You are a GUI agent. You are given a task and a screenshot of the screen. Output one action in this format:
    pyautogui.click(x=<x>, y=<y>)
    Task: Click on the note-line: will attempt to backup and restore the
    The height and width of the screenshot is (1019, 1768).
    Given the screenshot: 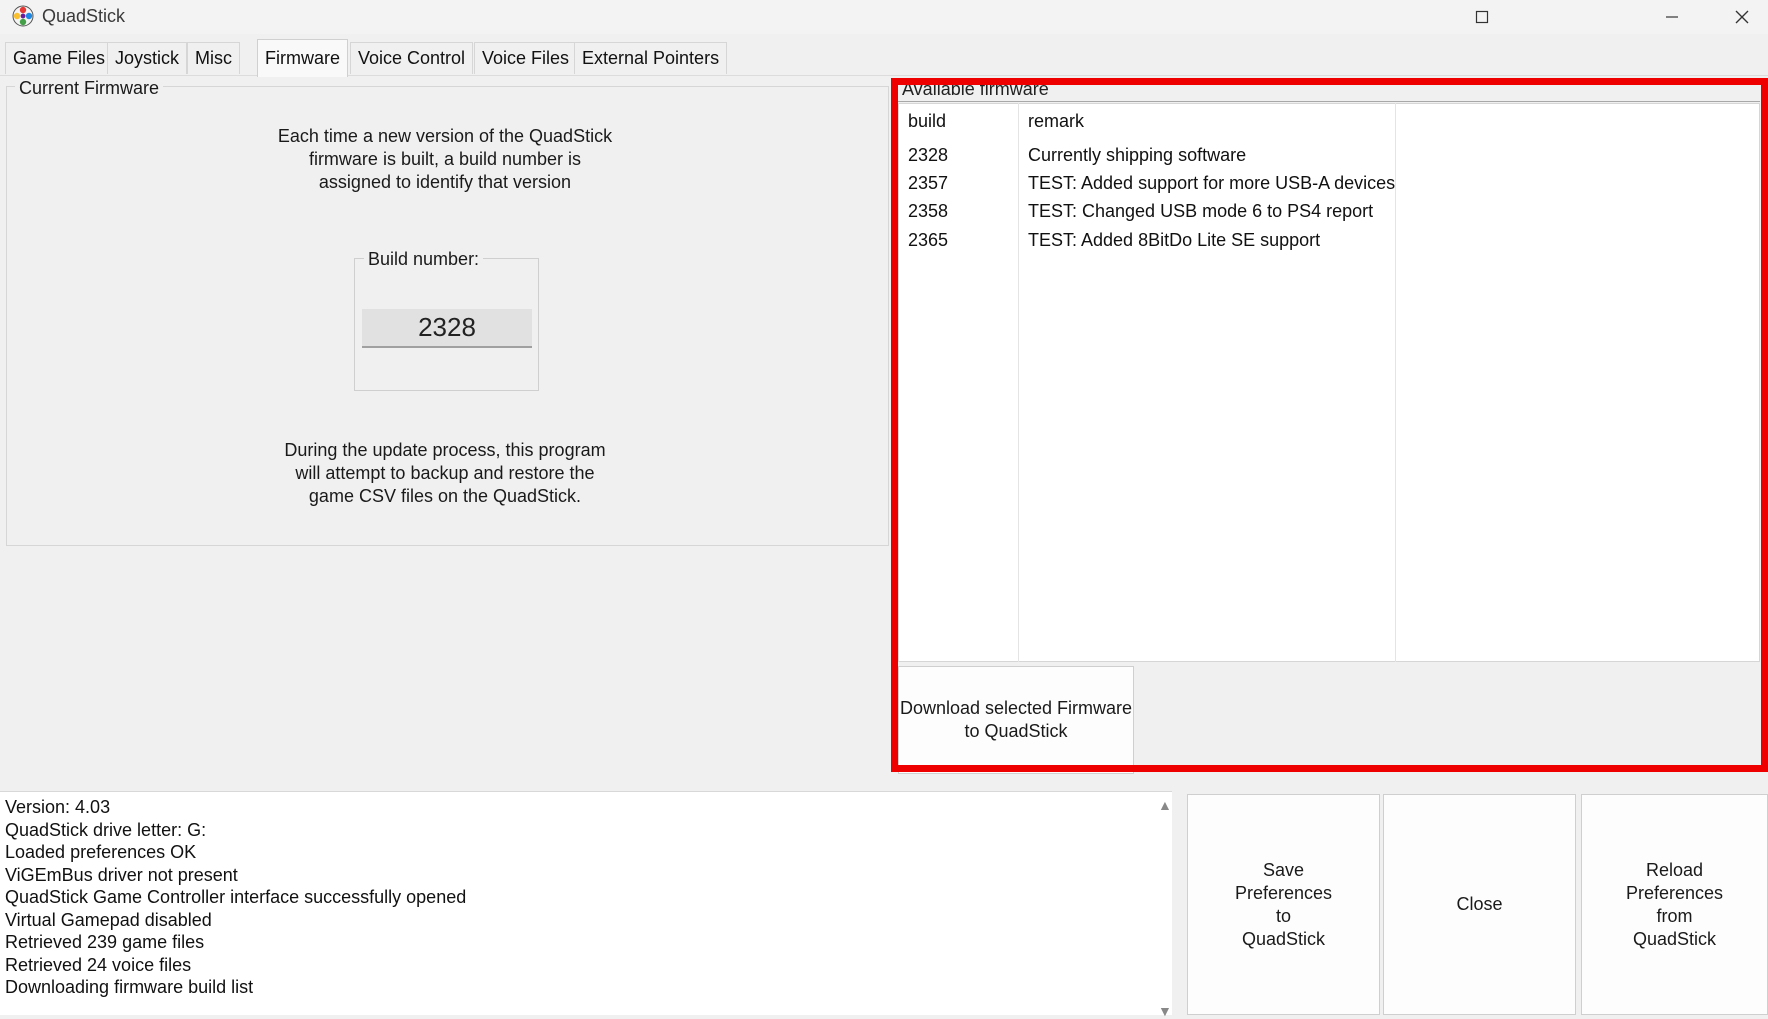 What is the action you would take?
    pyautogui.click(x=445, y=473)
    